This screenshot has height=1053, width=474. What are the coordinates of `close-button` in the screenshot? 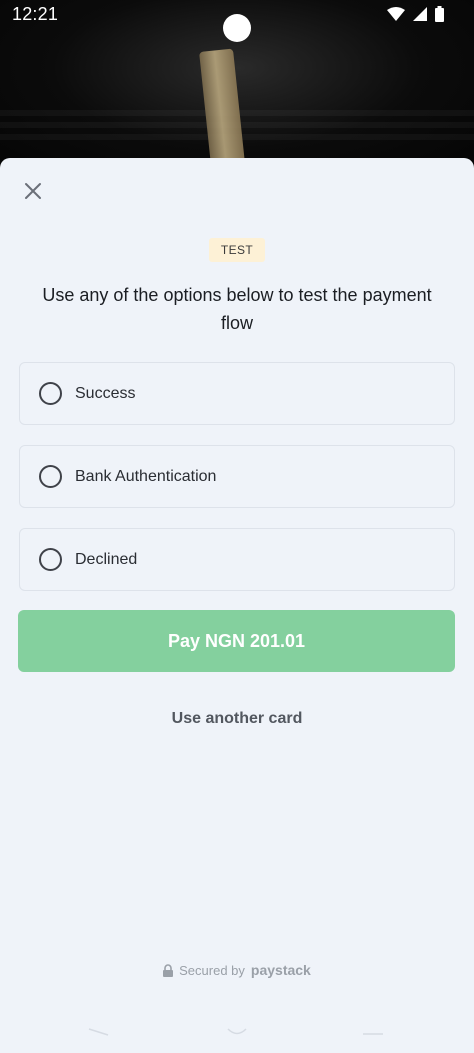 It's located at (33, 191).